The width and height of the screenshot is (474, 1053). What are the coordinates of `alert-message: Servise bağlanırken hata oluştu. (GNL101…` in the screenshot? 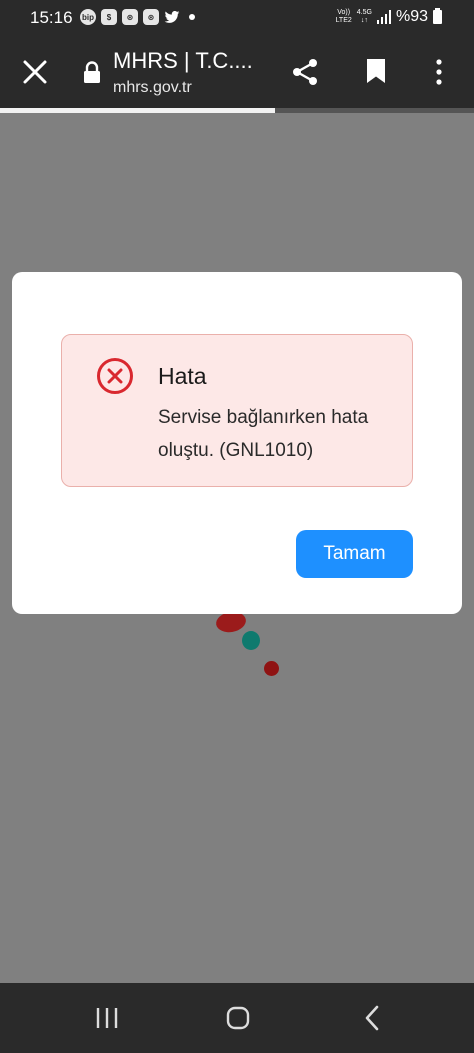 It's located at (263, 434).